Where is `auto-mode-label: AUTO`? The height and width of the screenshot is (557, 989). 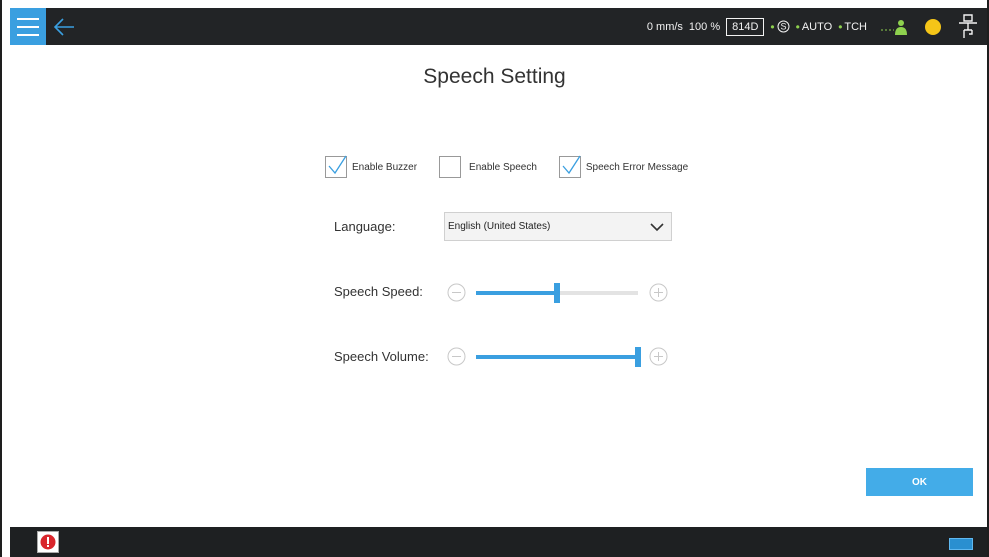 auto-mode-label: AUTO is located at coordinates (817, 26).